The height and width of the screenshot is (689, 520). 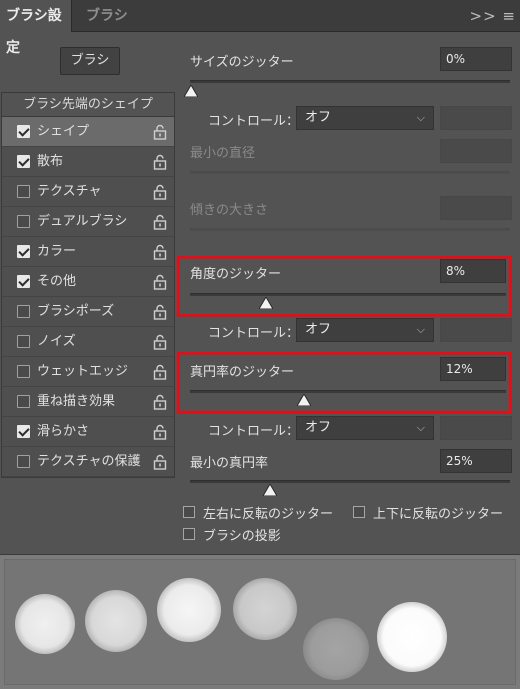 I want to click on sidebar-item: デュアルブラシ, so click(x=88, y=222).